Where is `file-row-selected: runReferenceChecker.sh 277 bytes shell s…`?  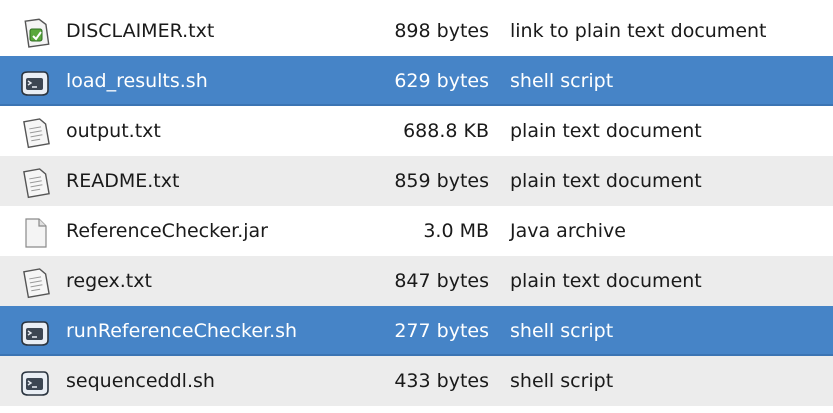
file-row-selected: runReferenceChecker.sh 277 bytes shell s… is located at coordinates (416, 331).